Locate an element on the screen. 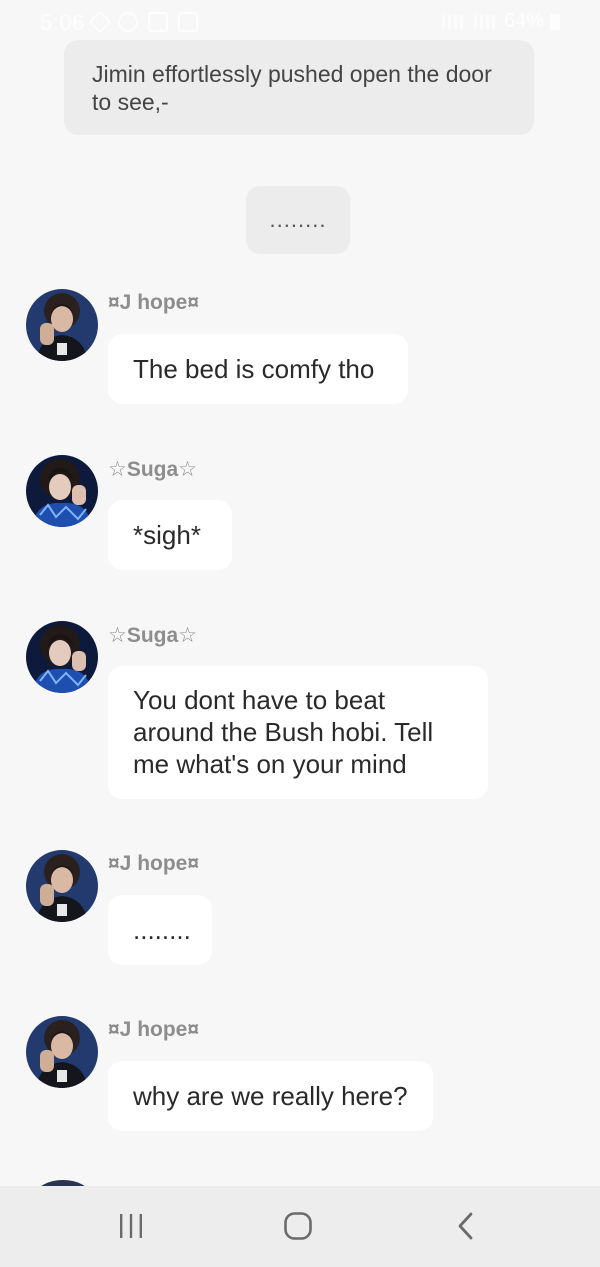 This screenshot has height=1267, width=600. status-time: 5:06 is located at coordinates (62, 22).